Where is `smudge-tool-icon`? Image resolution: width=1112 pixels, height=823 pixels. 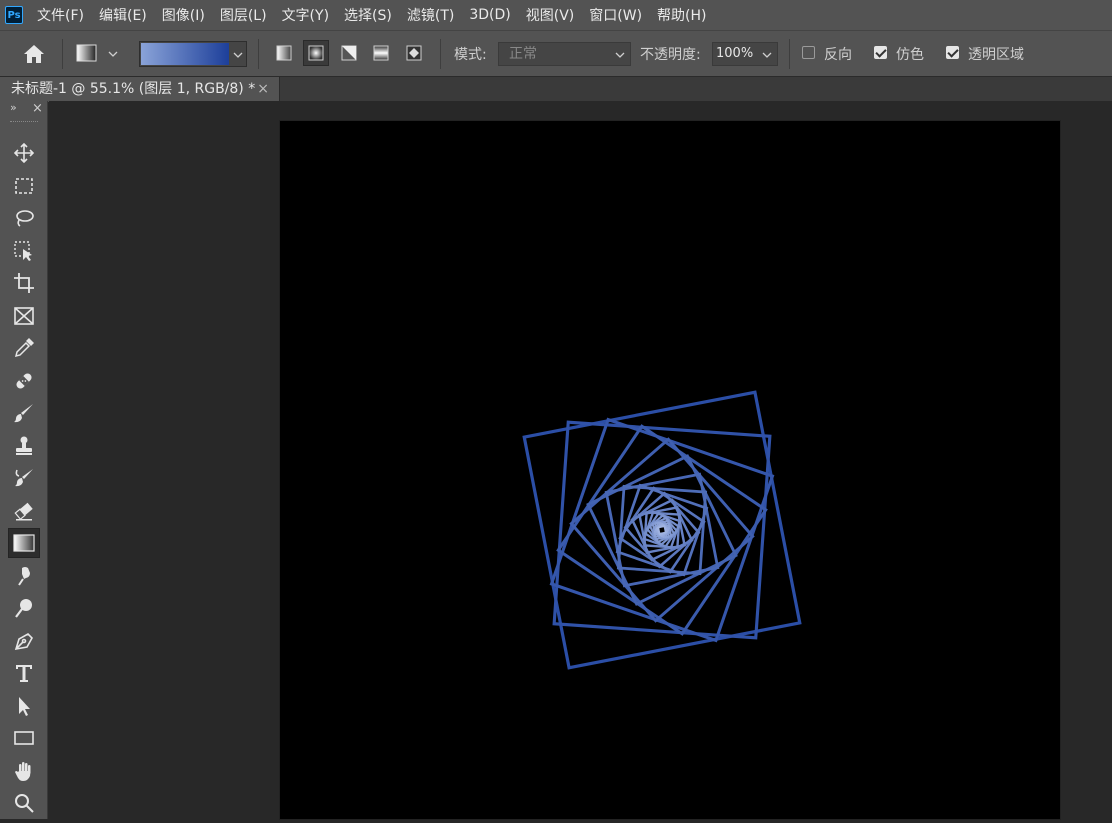 smudge-tool-icon is located at coordinates (24, 576).